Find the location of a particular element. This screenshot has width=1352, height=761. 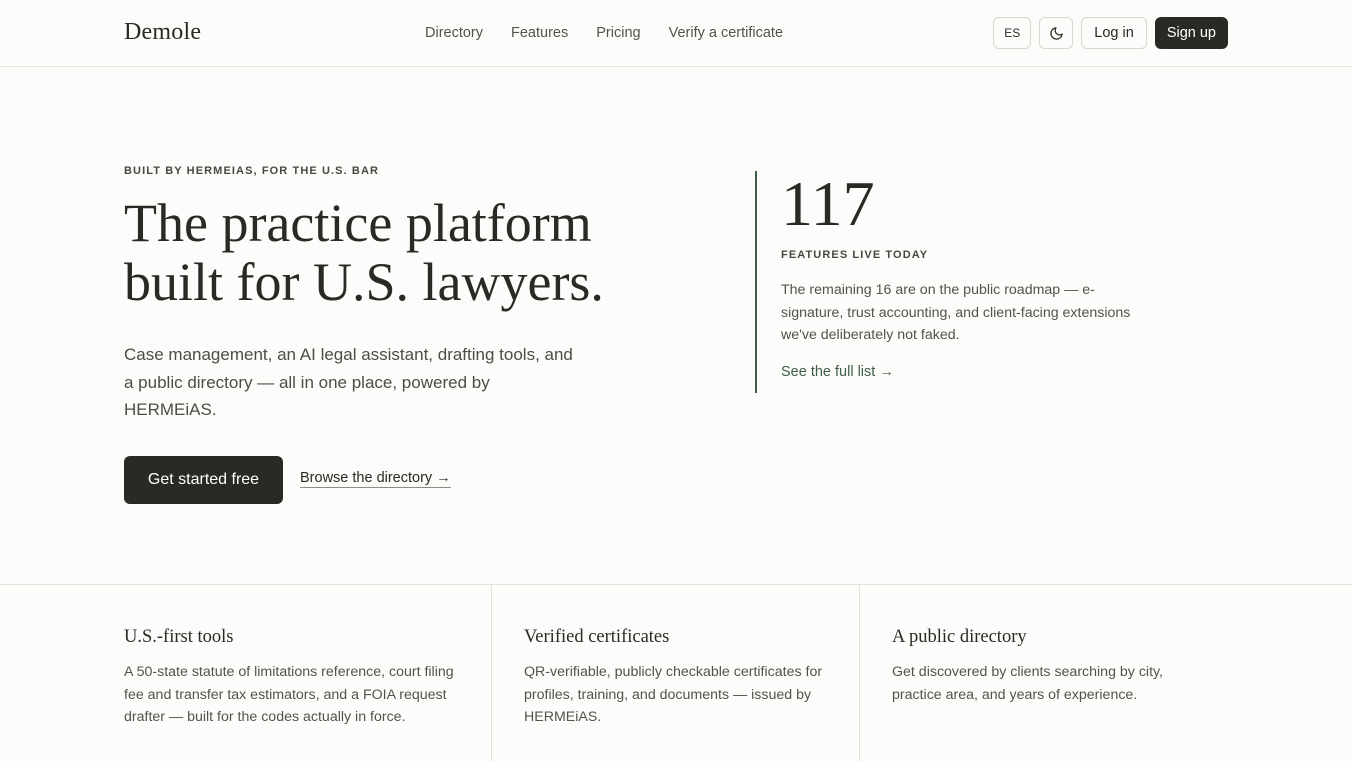

nav-link-verify-certificate: Verify a certificate is located at coordinates (726, 33).